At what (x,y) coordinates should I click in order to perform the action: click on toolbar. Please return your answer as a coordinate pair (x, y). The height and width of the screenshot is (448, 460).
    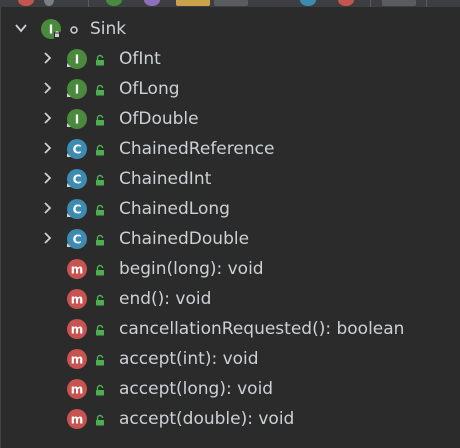
    Looking at the image, I should click on (230, 3).